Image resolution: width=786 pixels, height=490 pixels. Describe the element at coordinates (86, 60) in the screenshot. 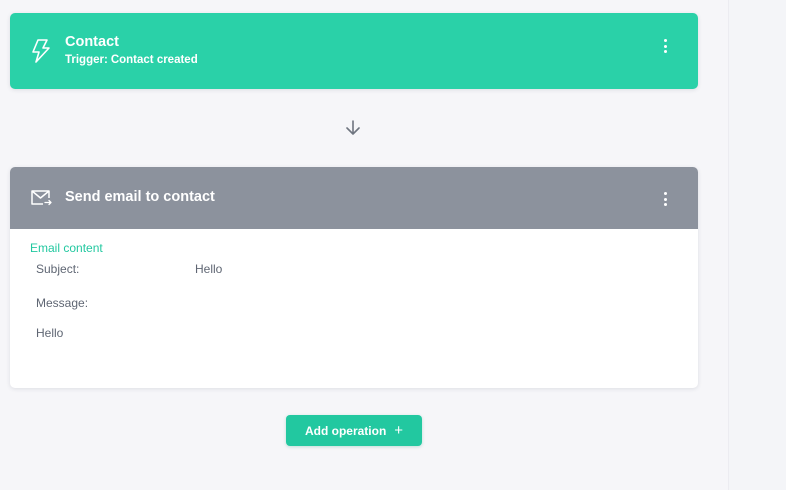

I see `trigger-subtitle-prefix: Trigger:` at that location.